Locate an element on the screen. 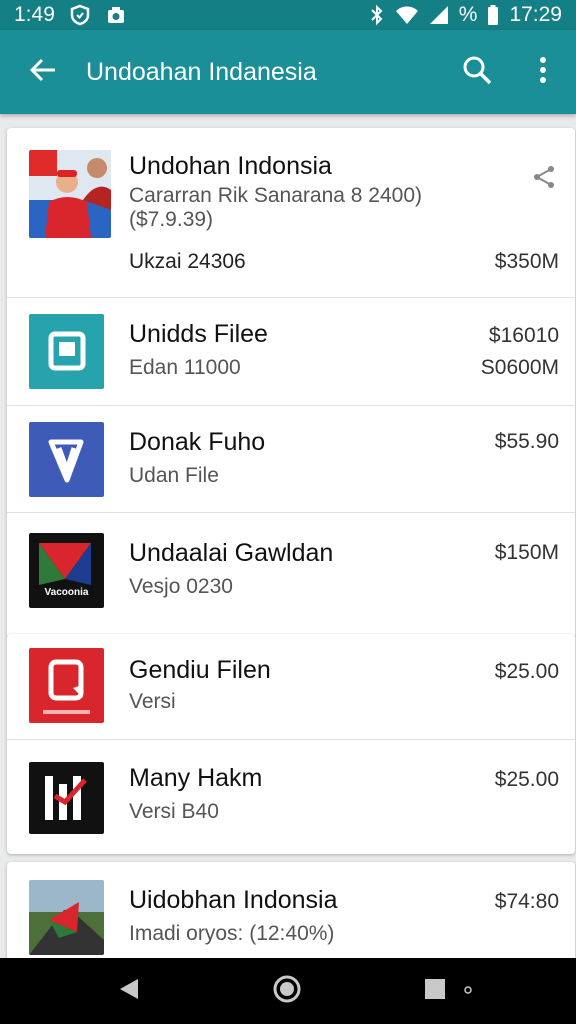  status-time-right: 17:29 is located at coordinates (535, 14).